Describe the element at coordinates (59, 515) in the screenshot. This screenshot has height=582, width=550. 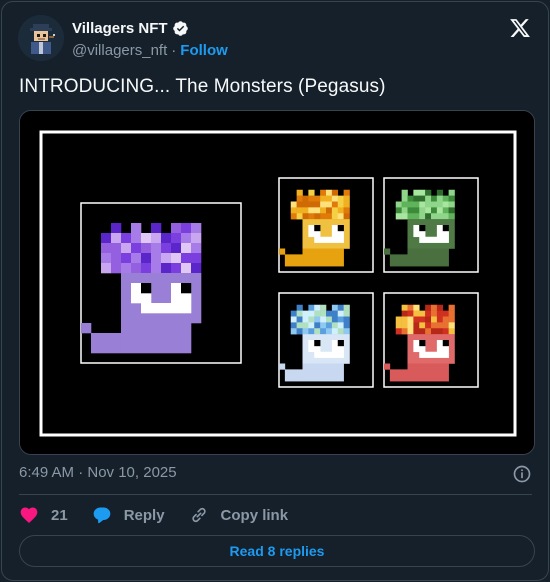
I see `like-count: 21` at that location.